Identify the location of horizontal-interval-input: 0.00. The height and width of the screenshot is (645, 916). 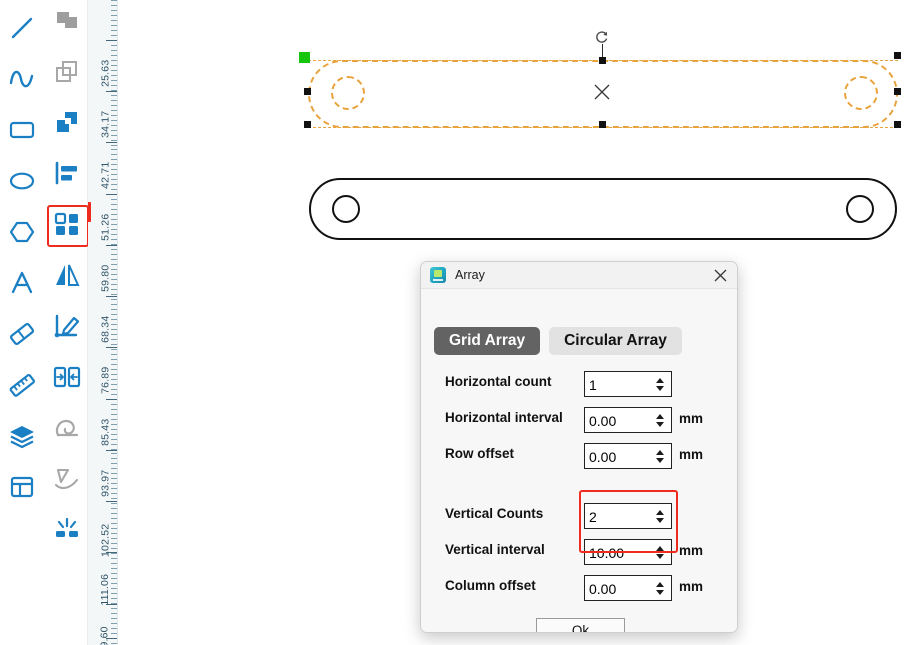
(628, 420).